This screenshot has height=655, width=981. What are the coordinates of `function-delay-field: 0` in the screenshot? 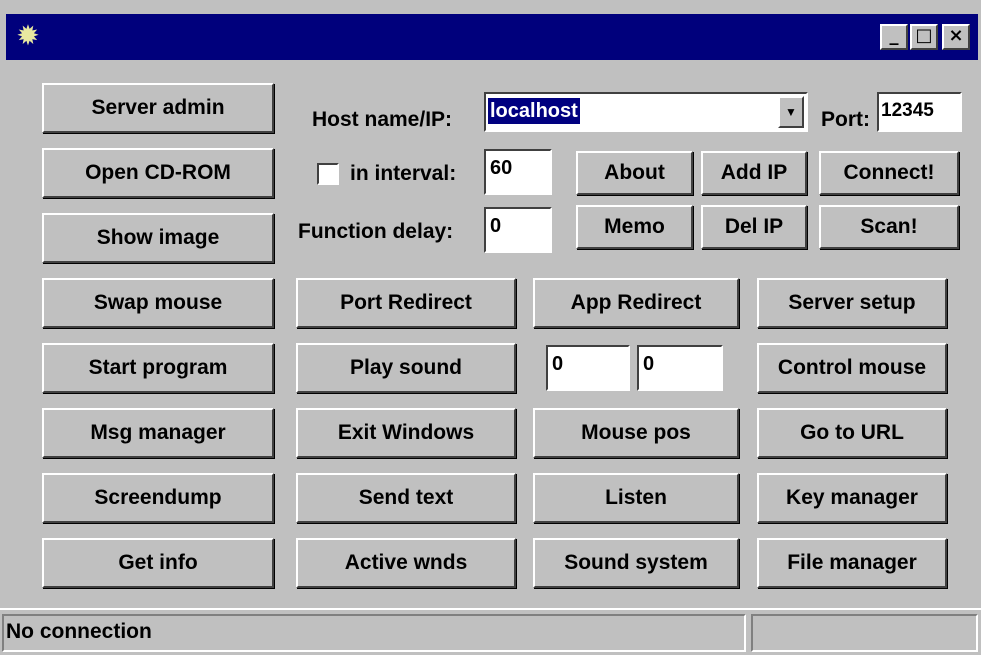 It's located at (518, 230).